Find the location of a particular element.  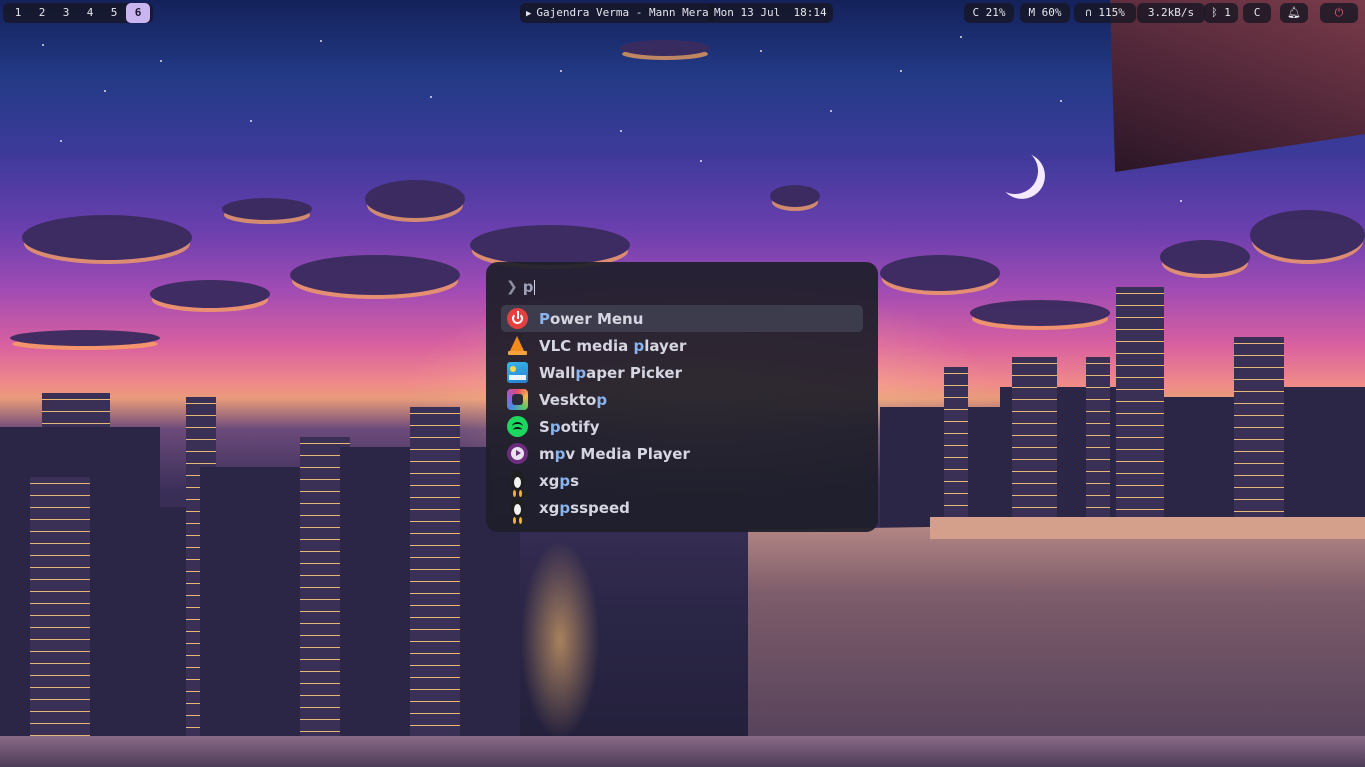

result-label: Vesktop is located at coordinates (573, 399).